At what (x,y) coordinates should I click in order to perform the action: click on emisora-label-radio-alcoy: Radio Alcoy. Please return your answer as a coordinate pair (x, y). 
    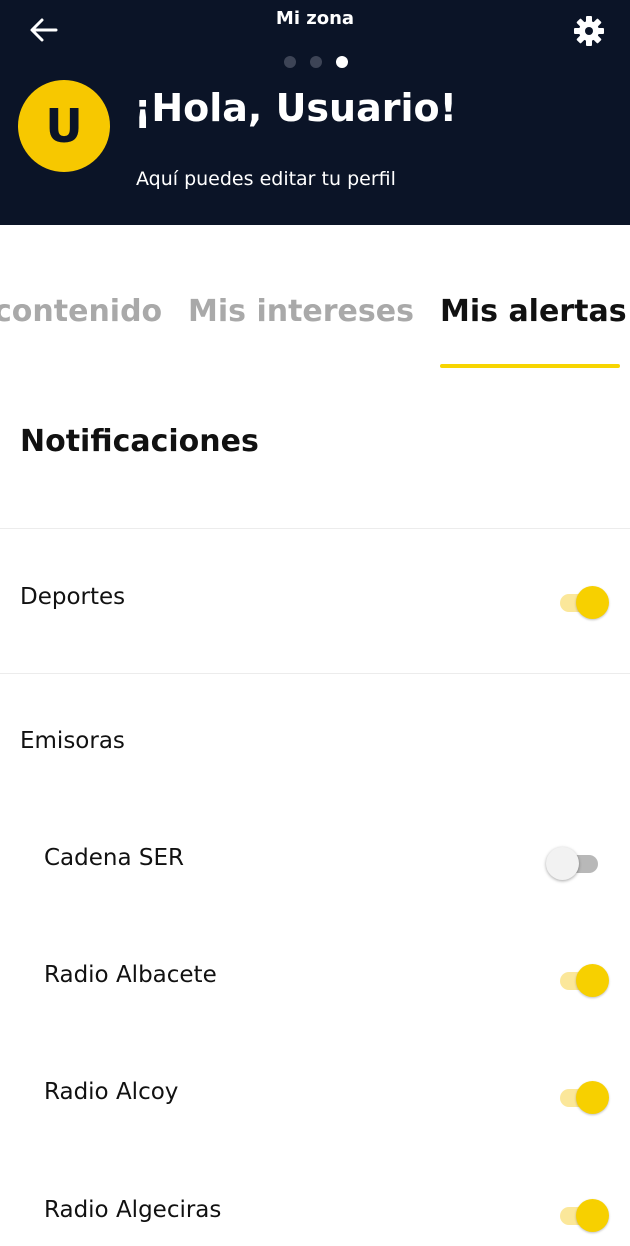
    Looking at the image, I should click on (111, 1092).